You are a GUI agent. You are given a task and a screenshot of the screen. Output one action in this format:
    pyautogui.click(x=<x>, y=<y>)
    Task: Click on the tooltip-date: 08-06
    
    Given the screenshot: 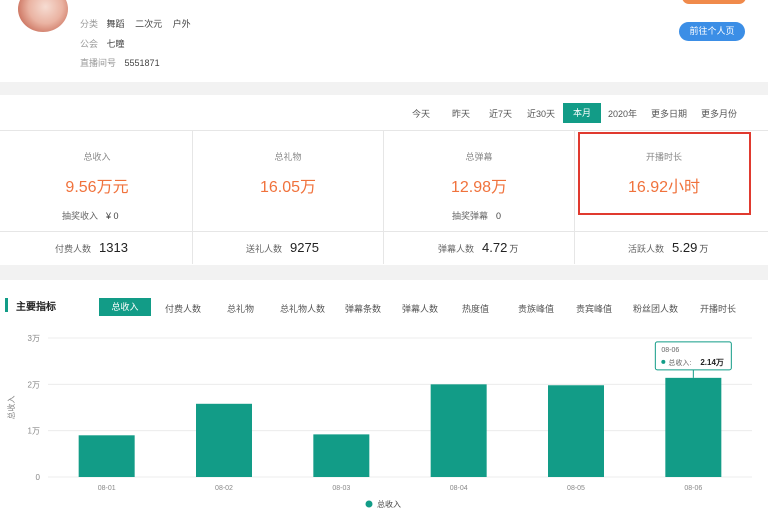 What is the action you would take?
    pyautogui.click(x=670, y=350)
    